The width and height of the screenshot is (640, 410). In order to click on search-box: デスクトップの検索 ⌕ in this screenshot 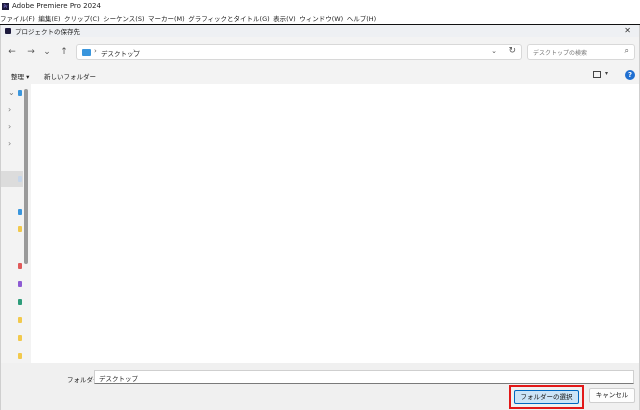, I will do `click(581, 52)`.